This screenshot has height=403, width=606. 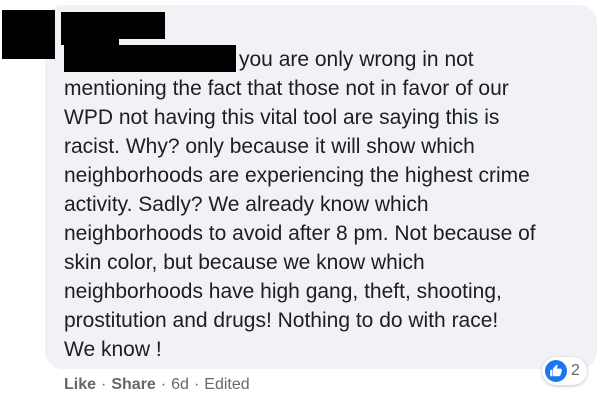 What do you see at coordinates (180, 384) in the screenshot?
I see `comment-age: 6d` at bounding box center [180, 384].